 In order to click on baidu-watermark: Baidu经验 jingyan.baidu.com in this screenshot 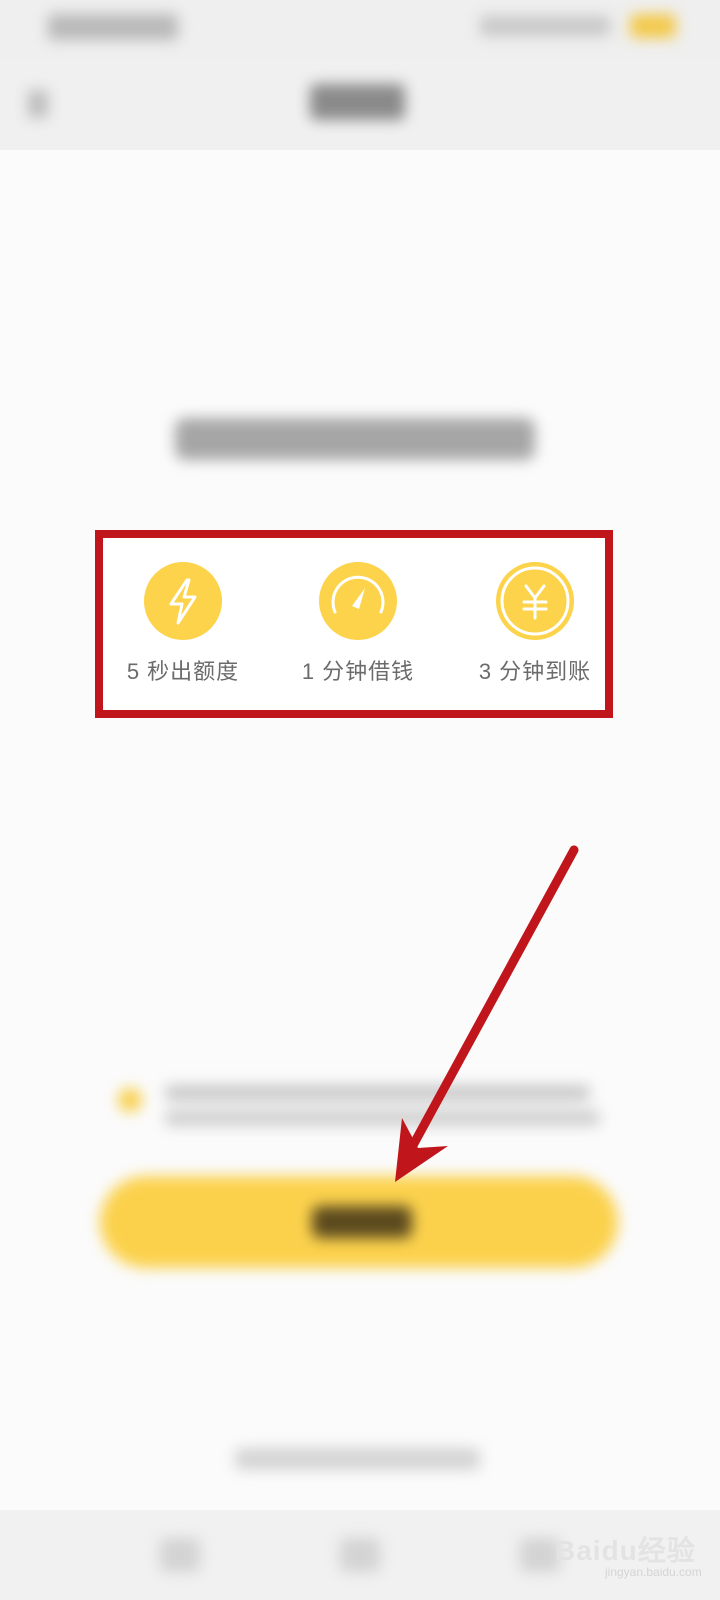, I will do `click(630, 1547)`.